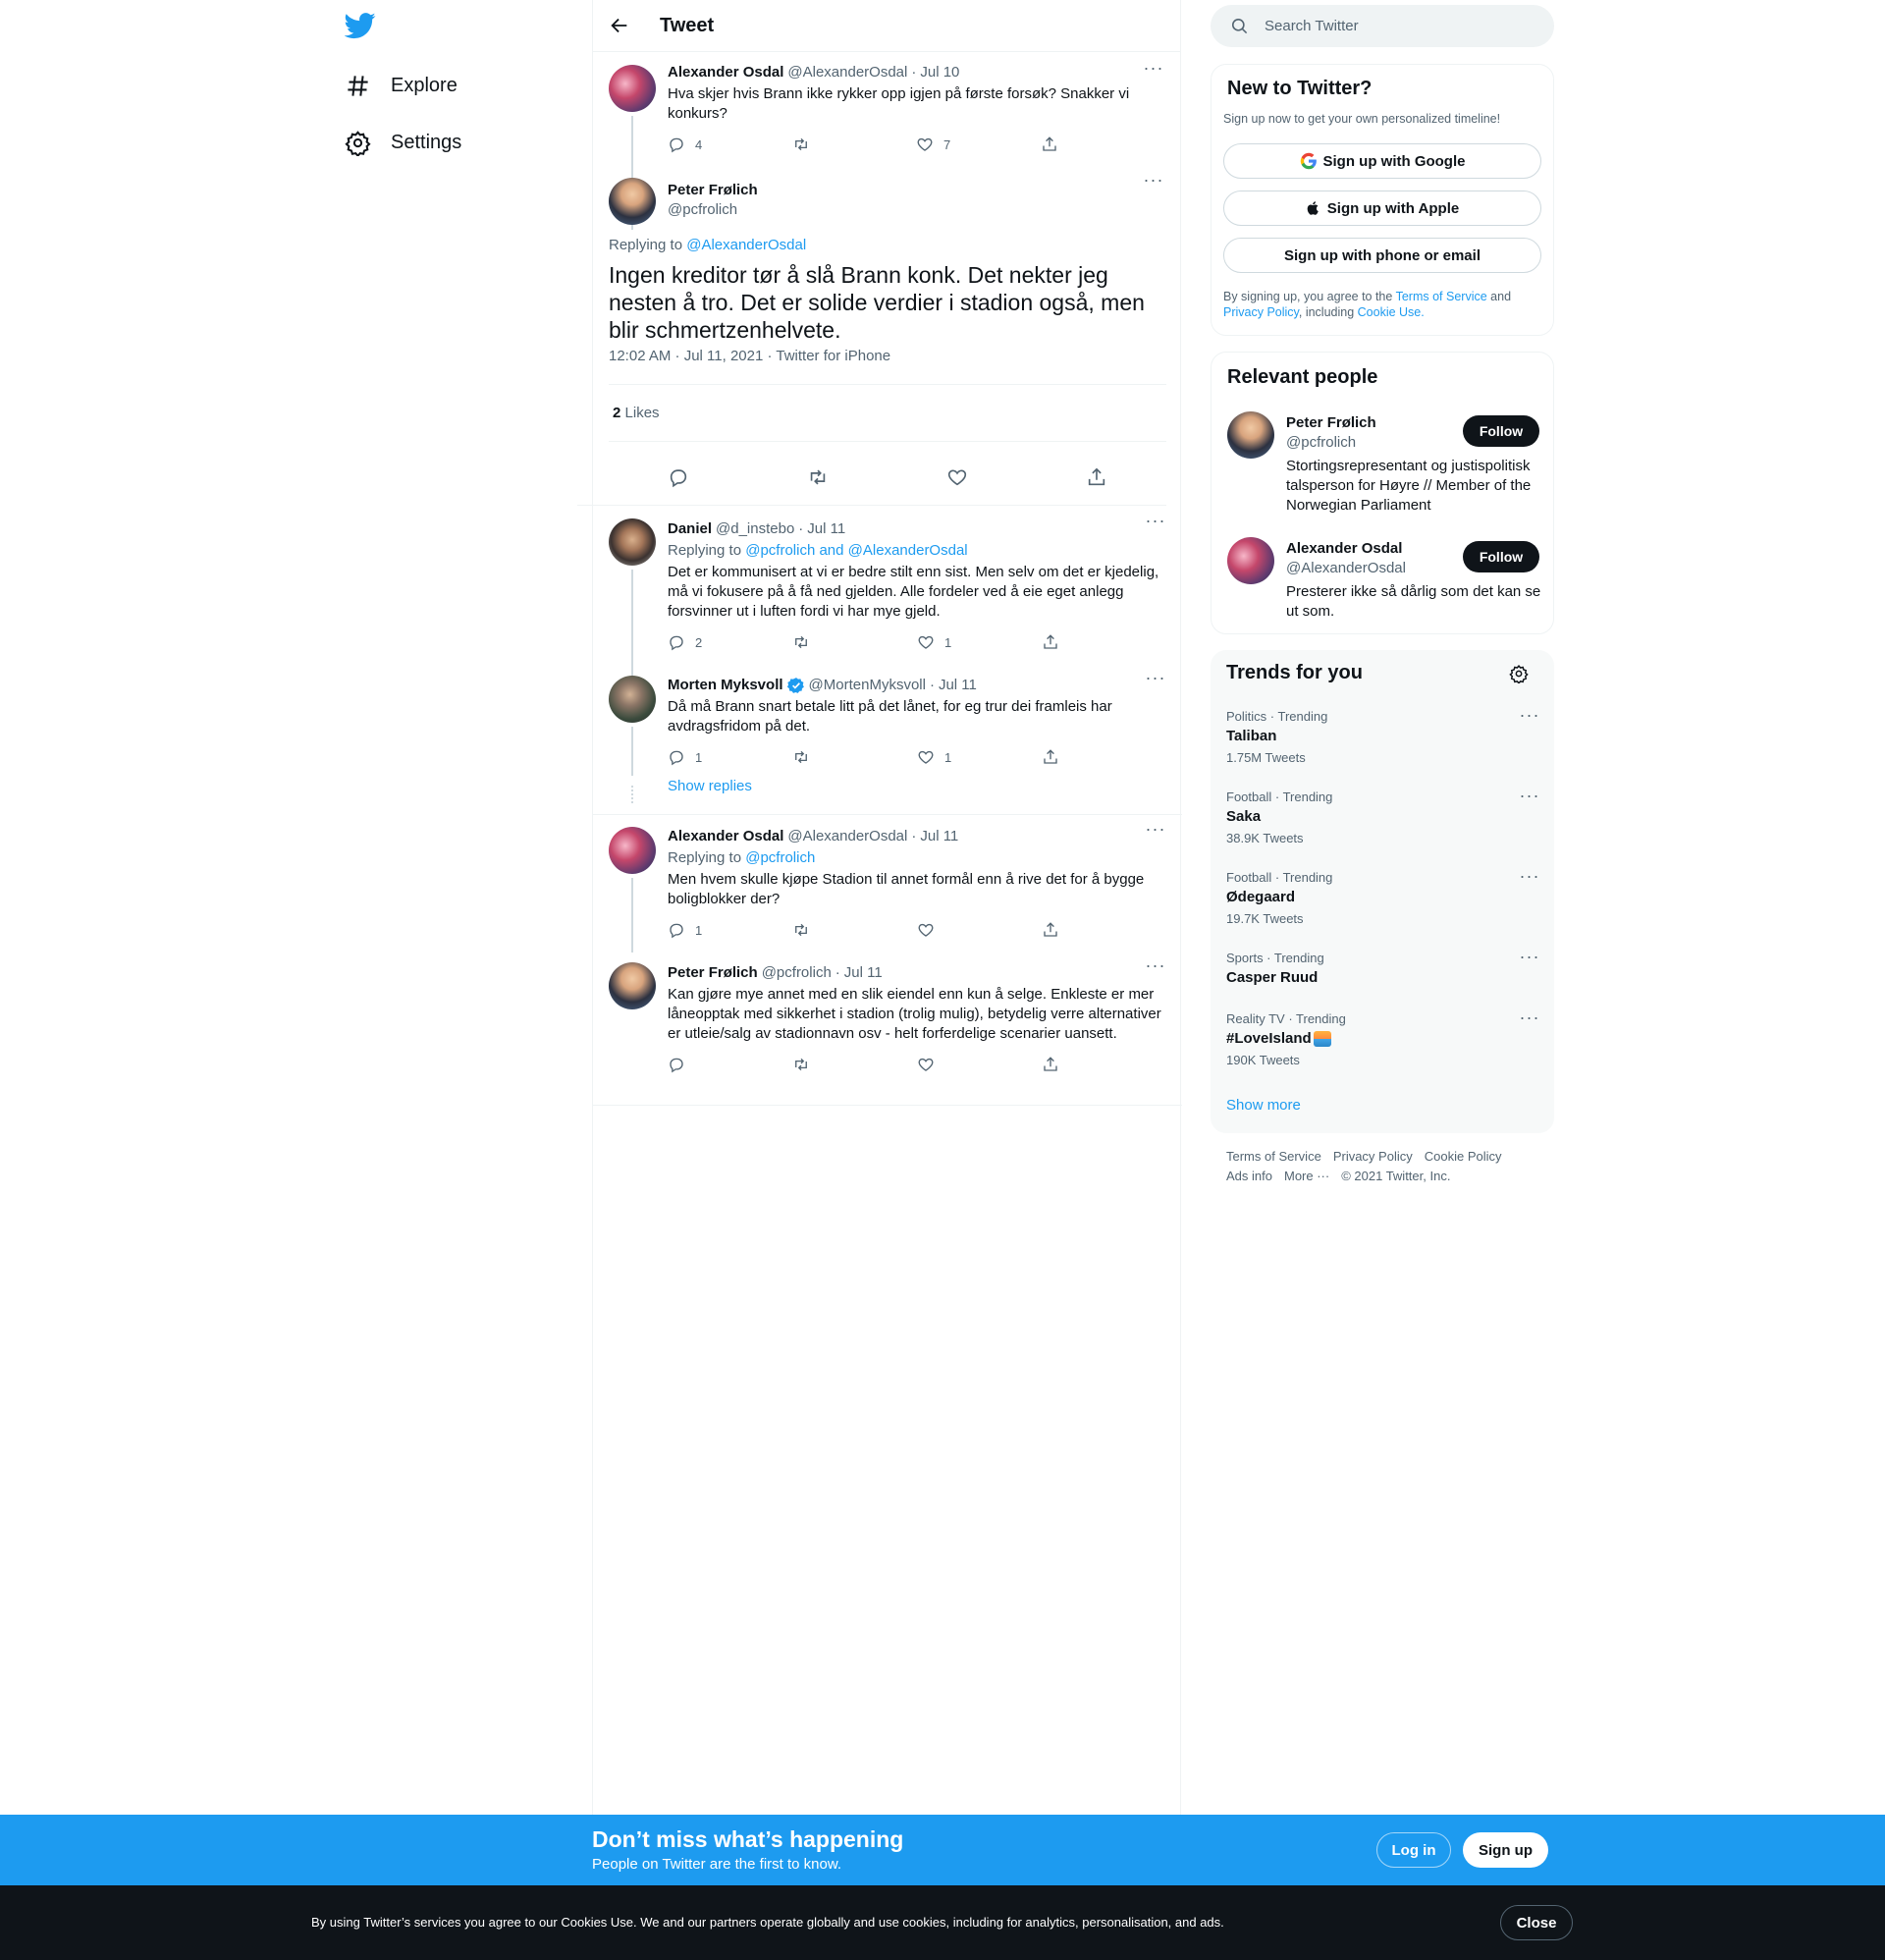  Describe the element at coordinates (1346, 568) in the screenshot. I see `person-handle: @AlexanderOsdal` at that location.